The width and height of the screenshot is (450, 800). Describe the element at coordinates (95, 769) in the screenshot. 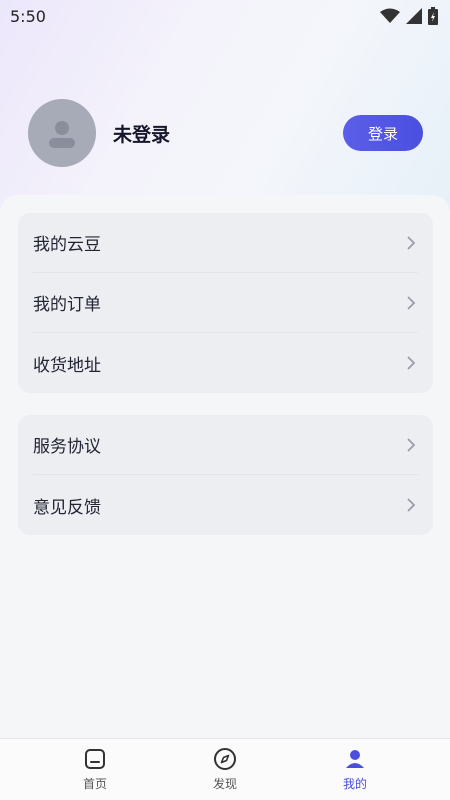

I see `tab-home: 首页` at that location.